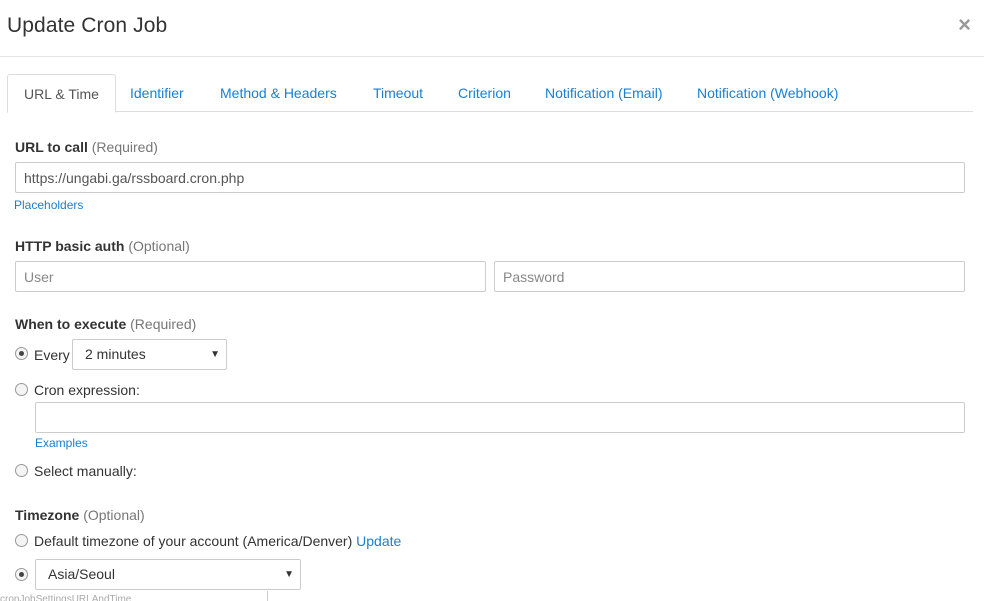 The height and width of the screenshot is (601, 984). Describe the element at coordinates (603, 93) in the screenshot. I see `tab-notification-email: Notification (Email)` at that location.